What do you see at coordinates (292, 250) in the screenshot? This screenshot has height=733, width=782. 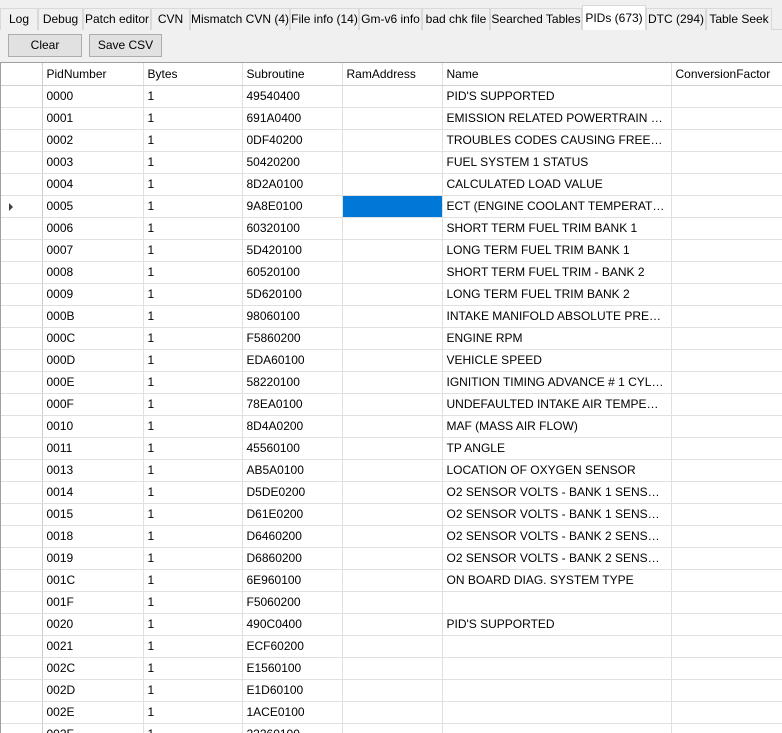 I see `cell-subroutine: 5D420100` at bounding box center [292, 250].